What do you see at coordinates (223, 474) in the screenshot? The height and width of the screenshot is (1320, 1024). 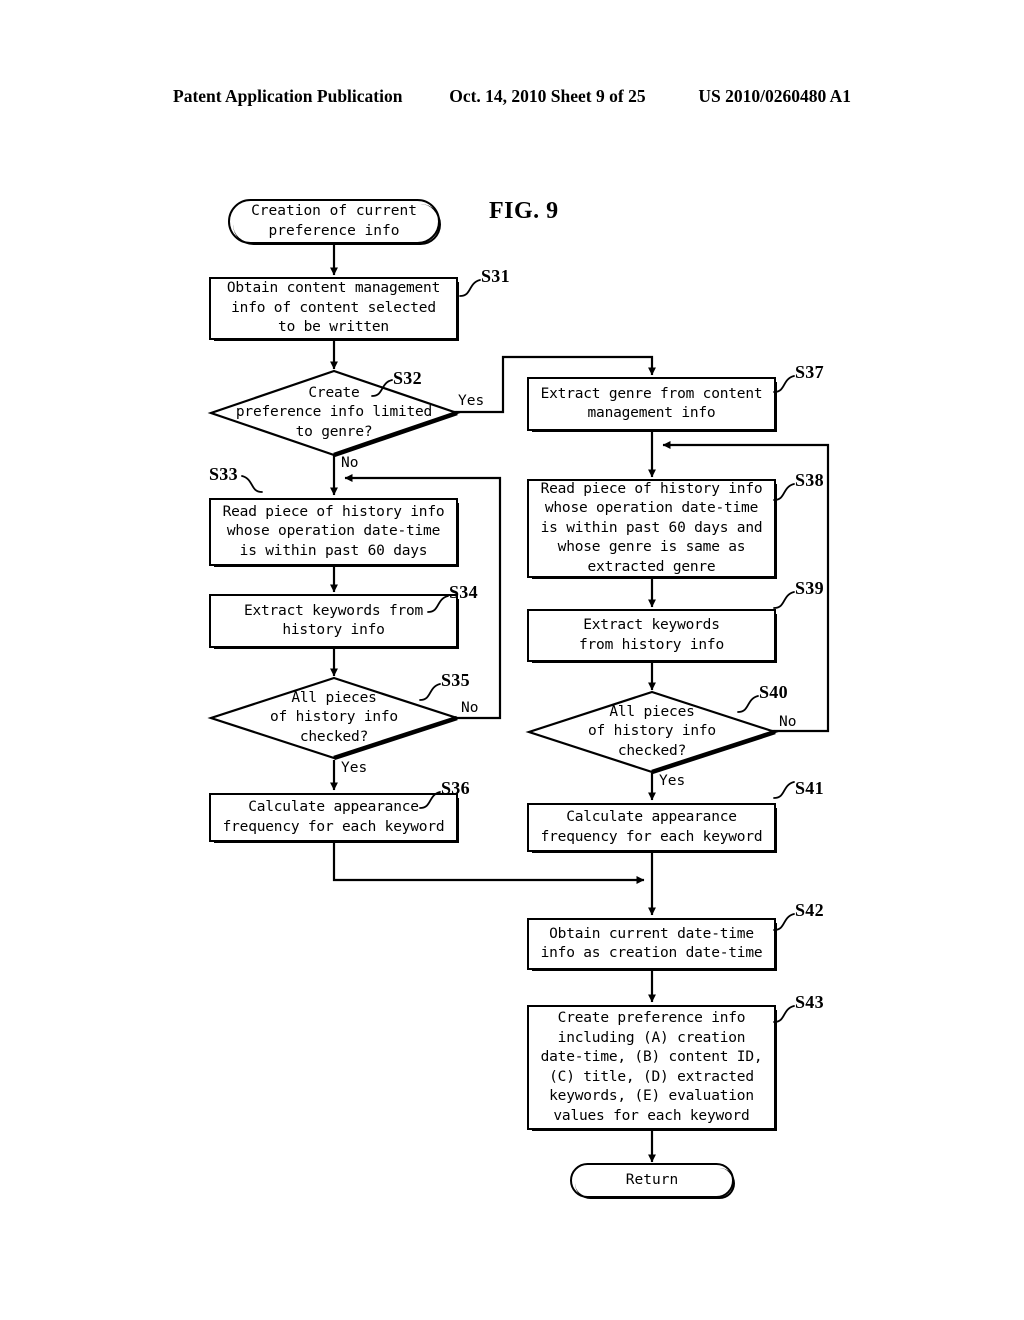 I see `step-ref-s33: S33` at bounding box center [223, 474].